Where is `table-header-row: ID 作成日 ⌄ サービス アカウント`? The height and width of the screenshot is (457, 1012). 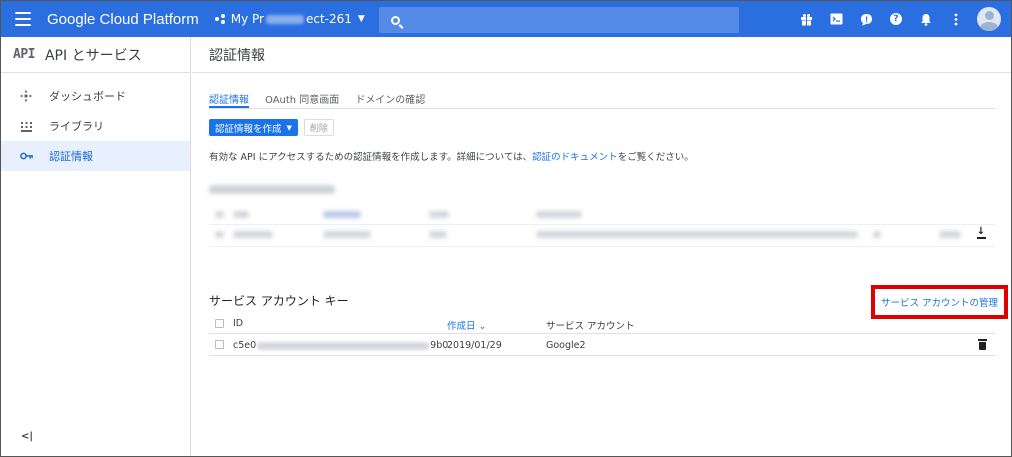 table-header-row: ID 作成日 ⌄ サービス アカウント is located at coordinates (602, 323).